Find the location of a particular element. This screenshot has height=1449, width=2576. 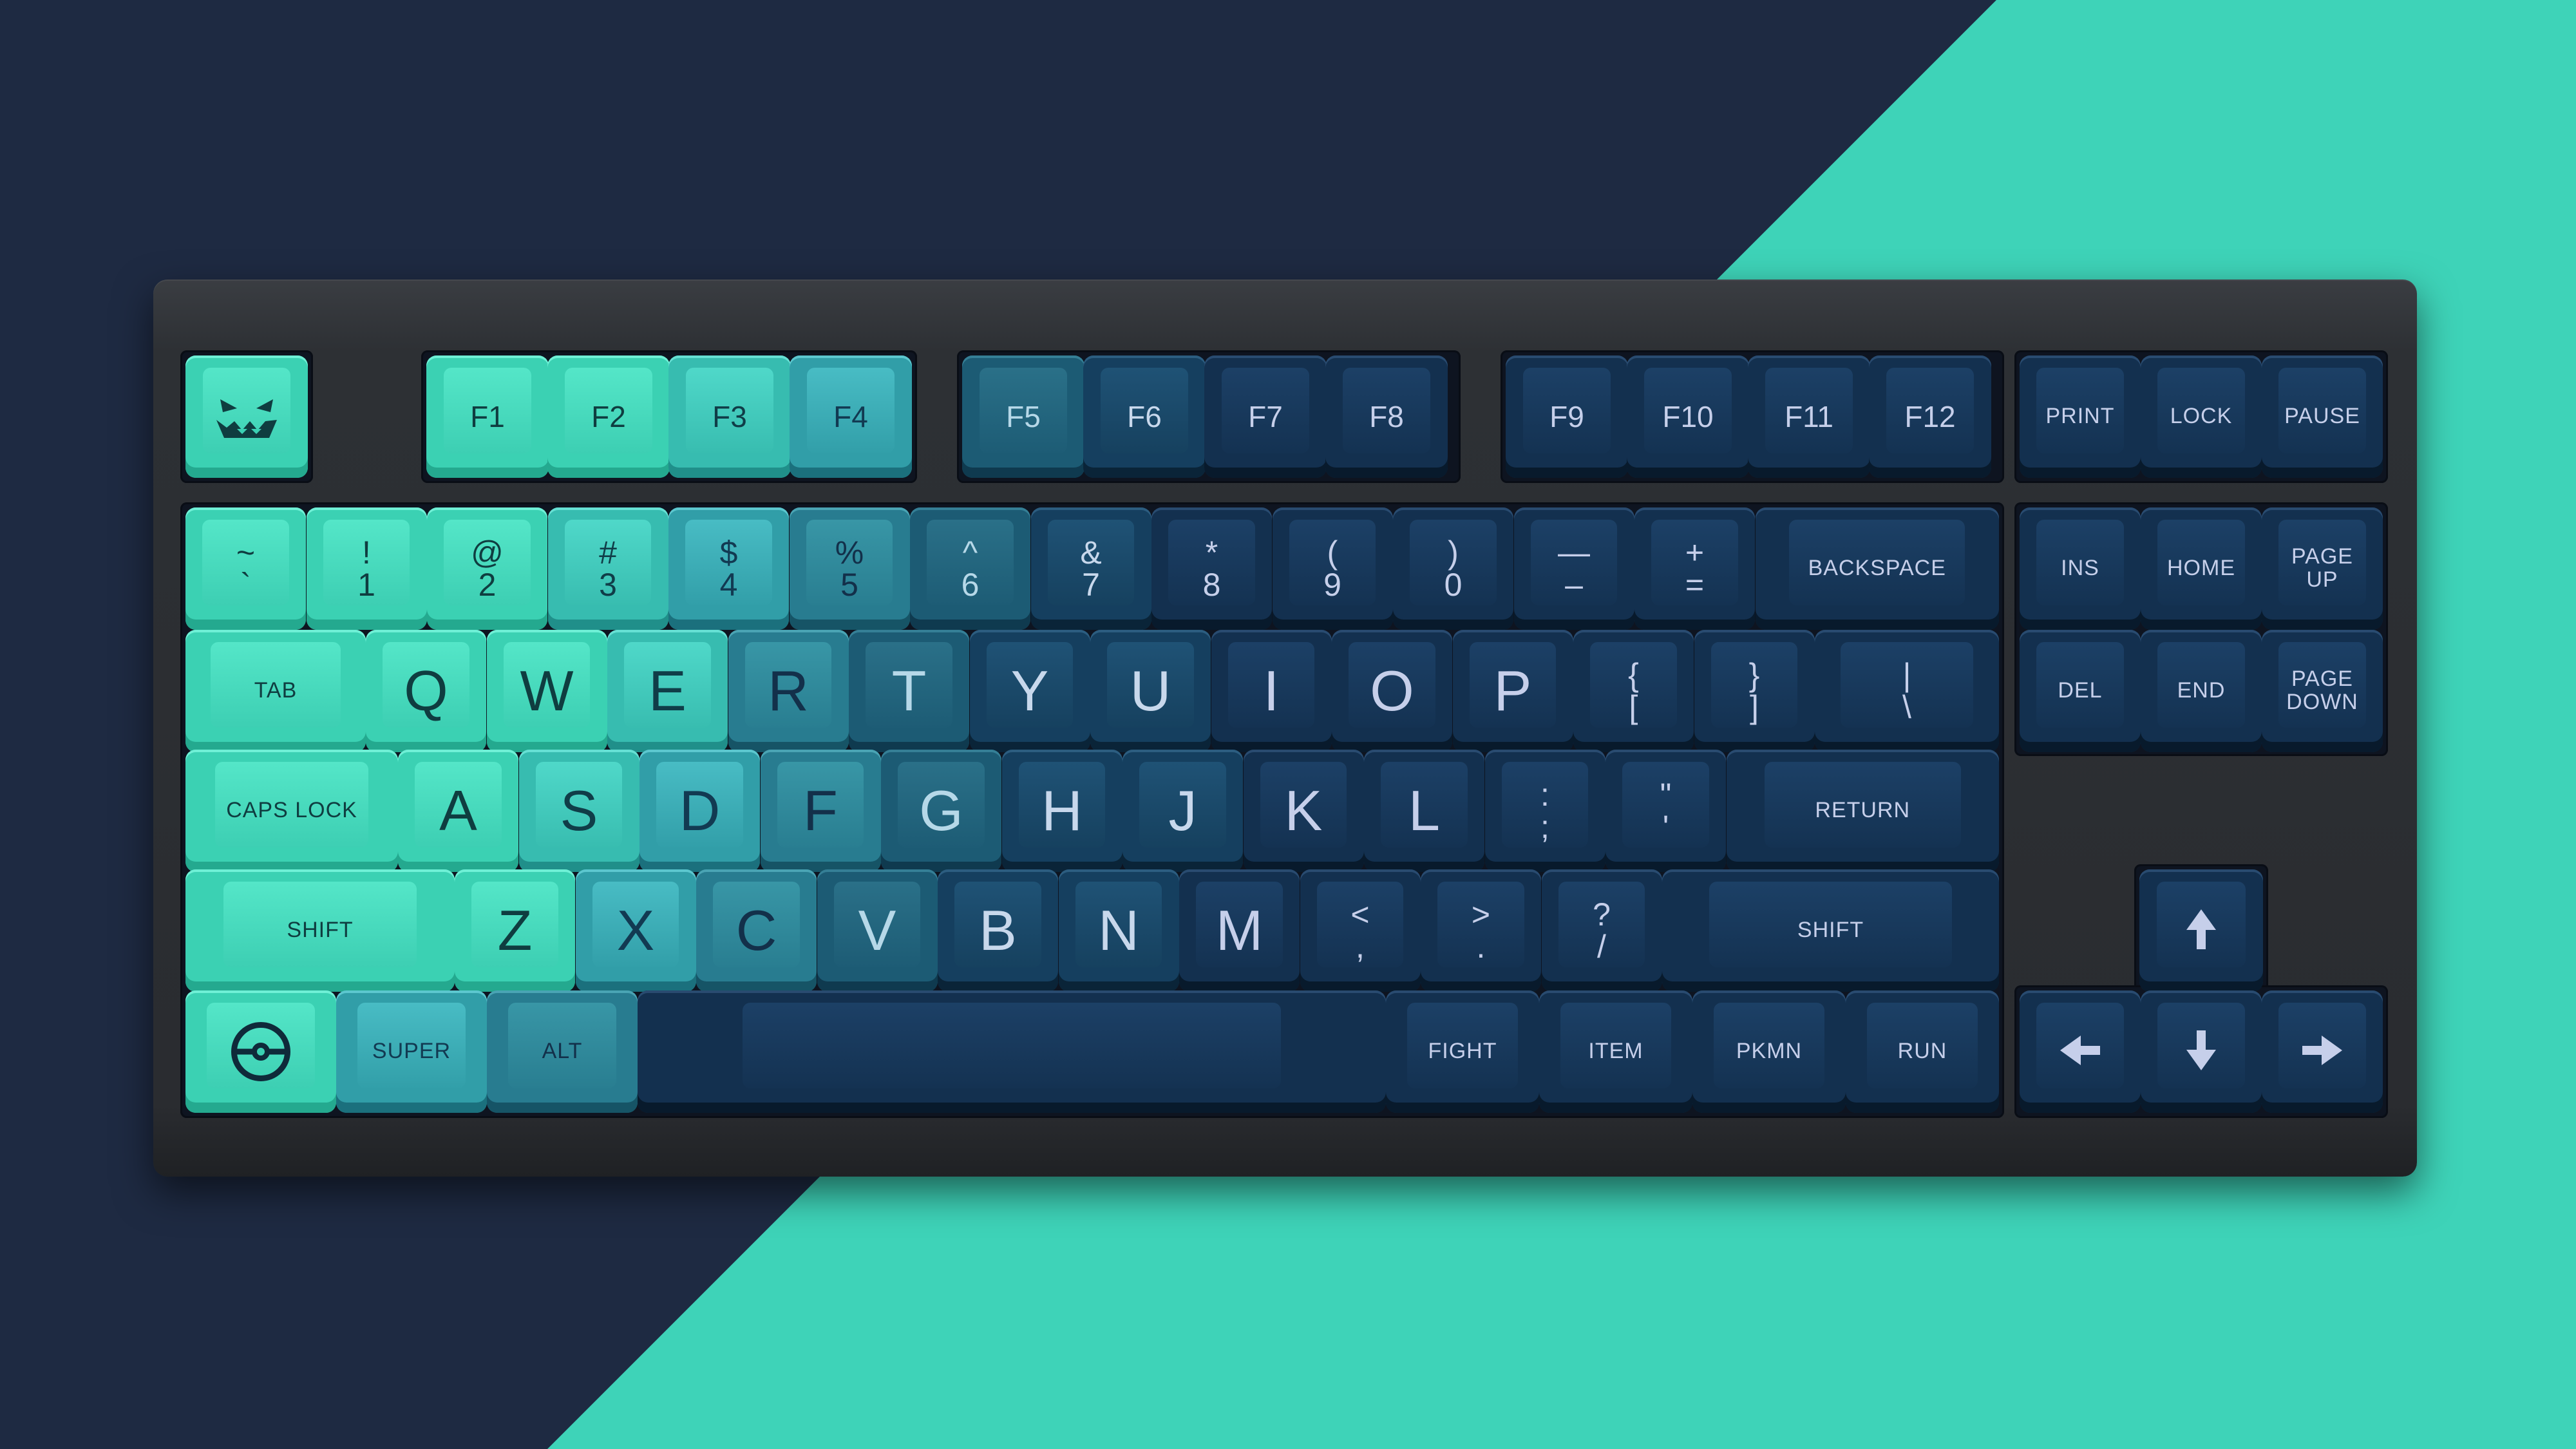

key-w: W is located at coordinates (546, 691).